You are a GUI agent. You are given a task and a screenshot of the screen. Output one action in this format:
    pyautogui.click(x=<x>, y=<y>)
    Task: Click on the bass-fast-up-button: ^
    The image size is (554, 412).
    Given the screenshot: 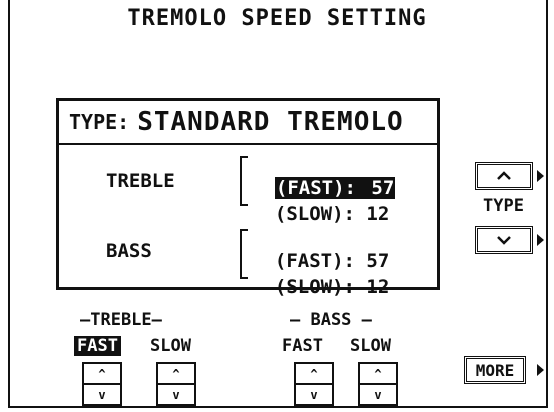 What is the action you would take?
    pyautogui.click(x=314, y=374)
    